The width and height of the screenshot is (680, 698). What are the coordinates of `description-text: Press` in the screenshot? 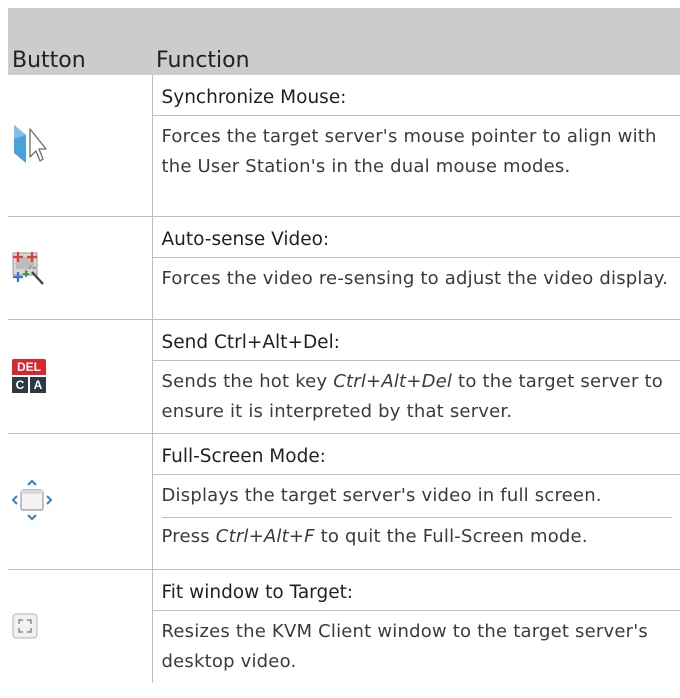 It's located at (188, 536).